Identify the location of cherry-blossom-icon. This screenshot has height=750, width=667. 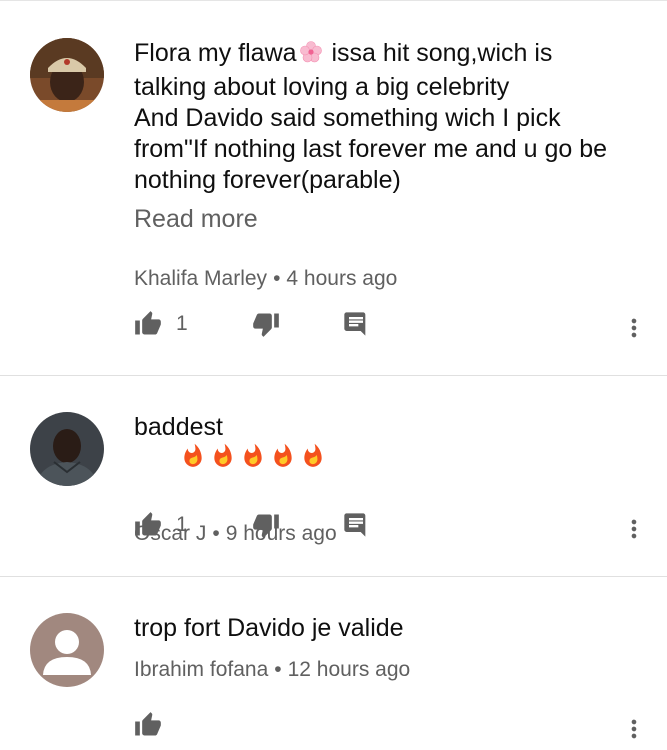
(311, 56).